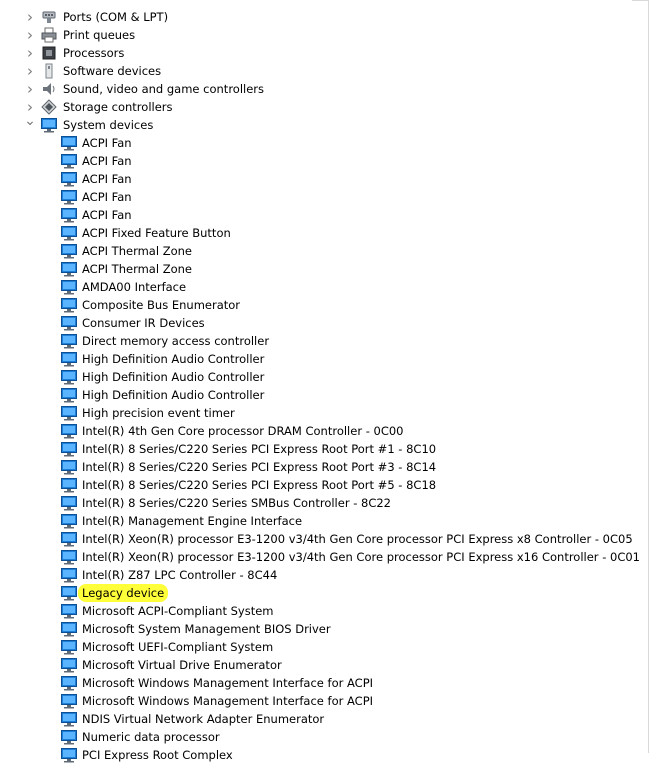  I want to click on device-label: Intel(R) Management Engine Interface, so click(192, 521).